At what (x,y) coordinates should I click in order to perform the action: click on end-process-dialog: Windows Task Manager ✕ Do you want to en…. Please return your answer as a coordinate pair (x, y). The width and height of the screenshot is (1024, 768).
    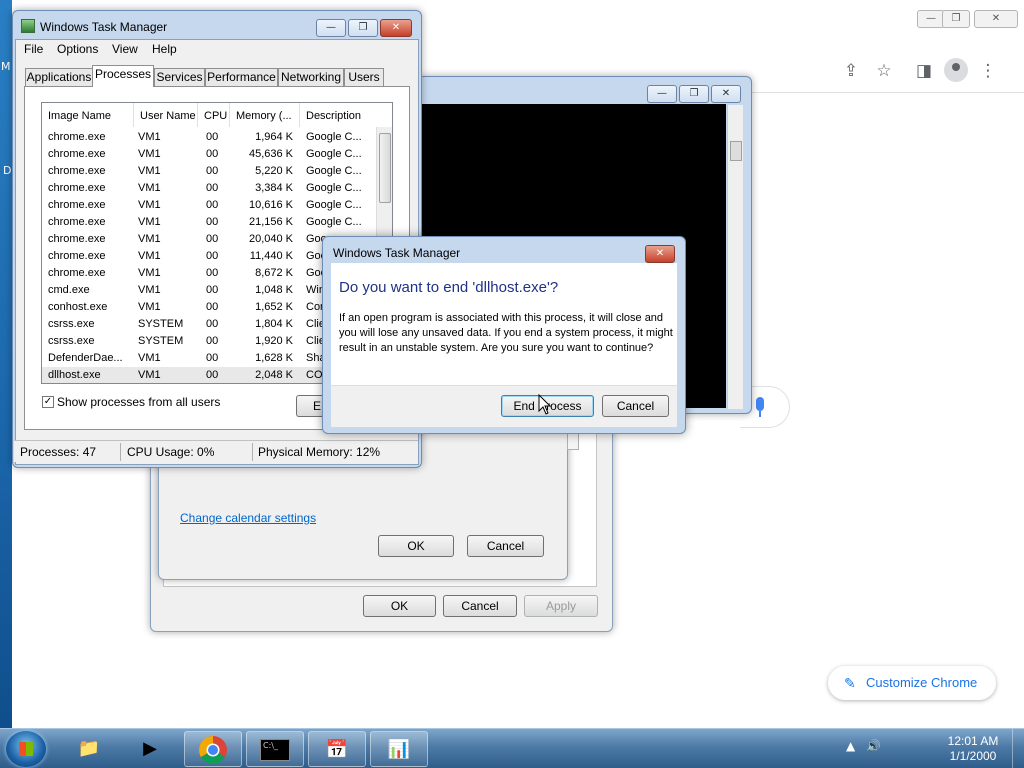
    Looking at the image, I should click on (504, 335).